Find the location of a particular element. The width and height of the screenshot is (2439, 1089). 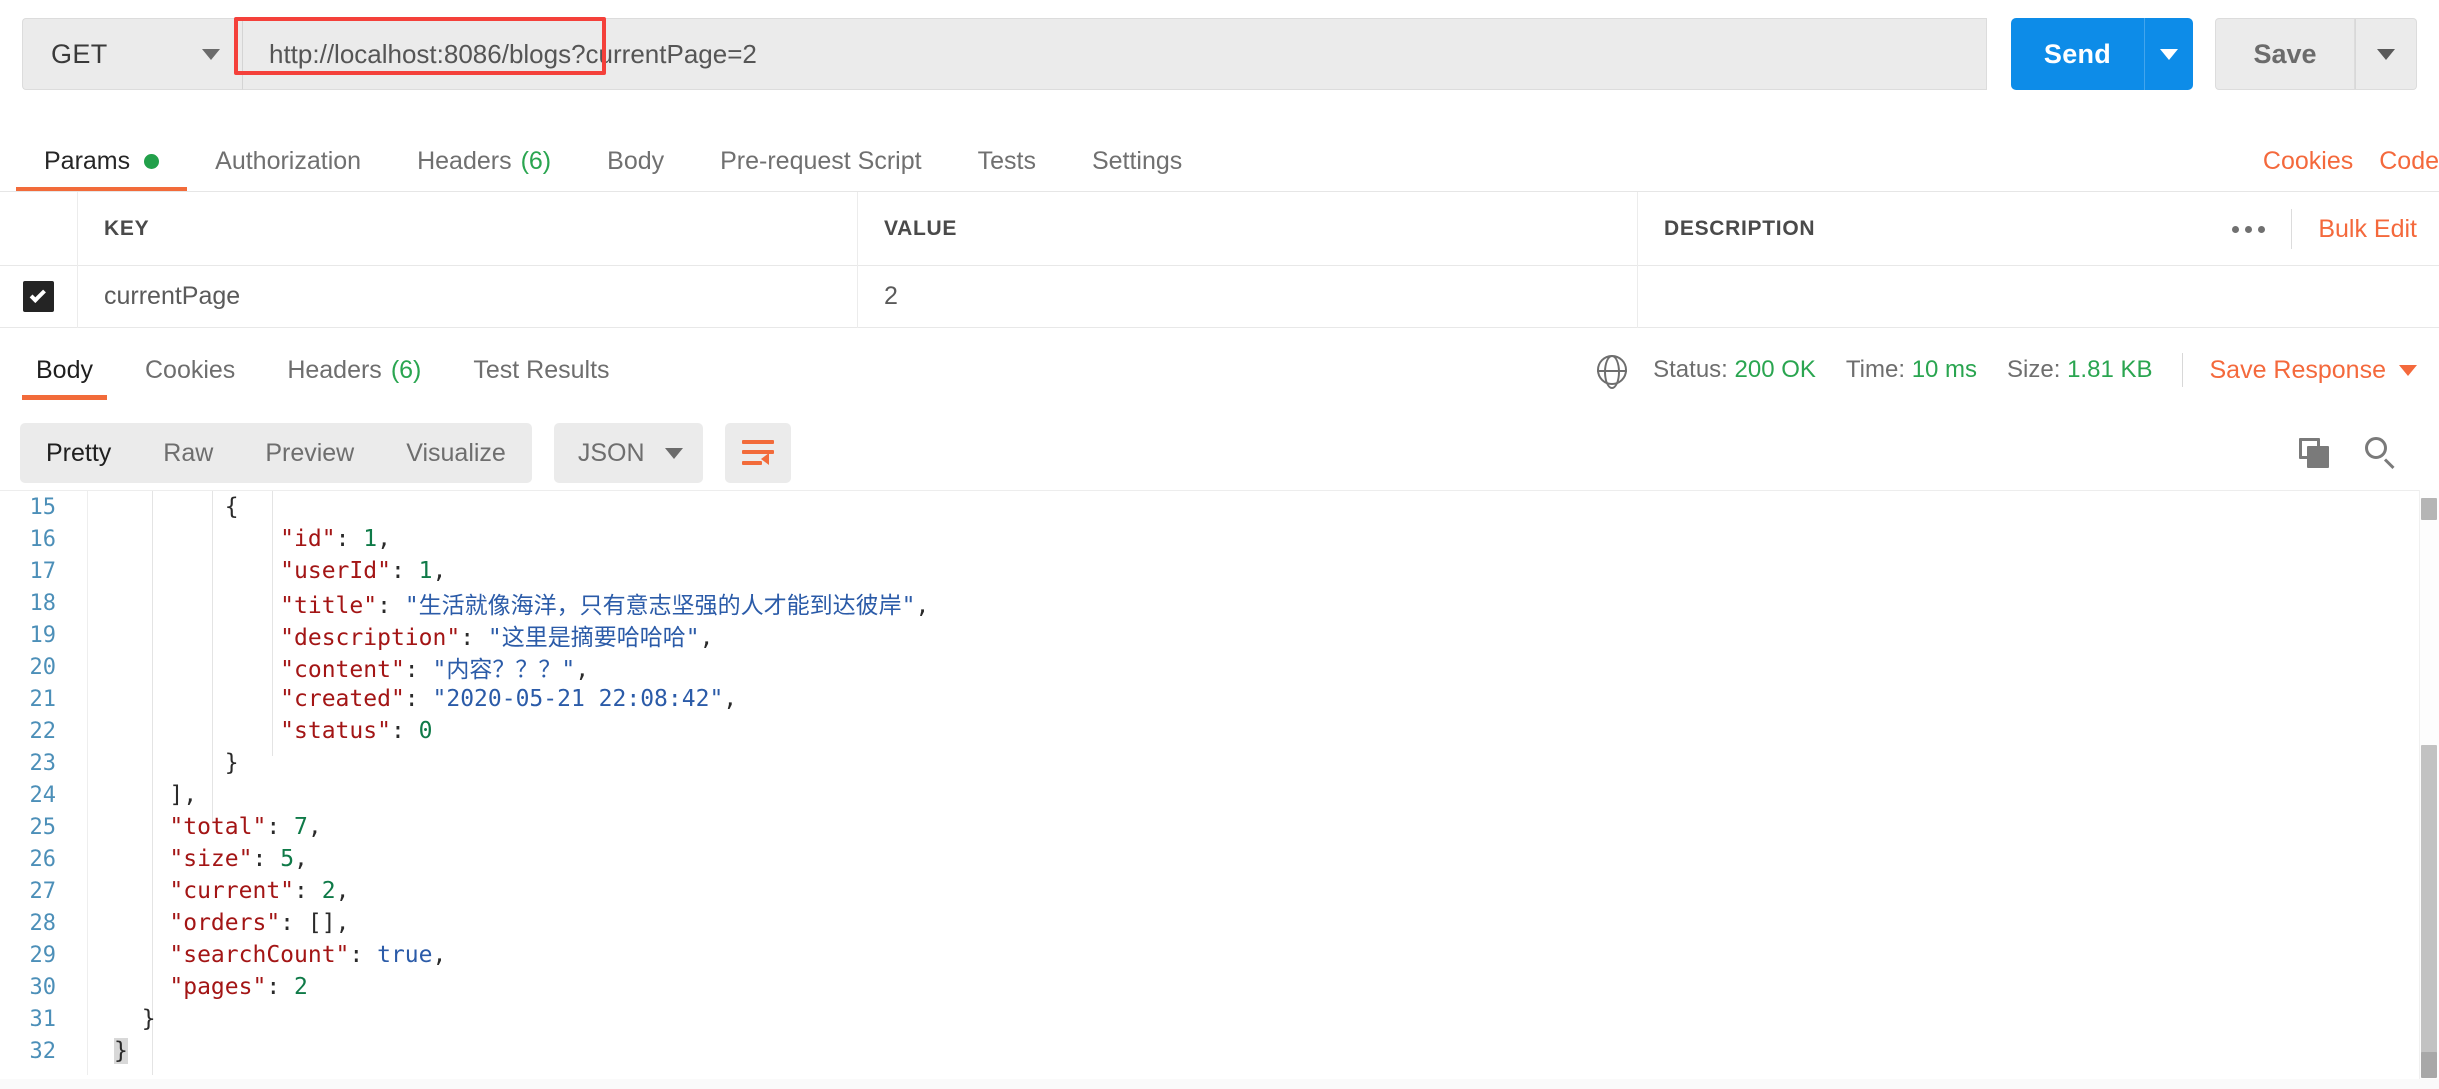

tab-settings-label: Settings is located at coordinates (1137, 160).